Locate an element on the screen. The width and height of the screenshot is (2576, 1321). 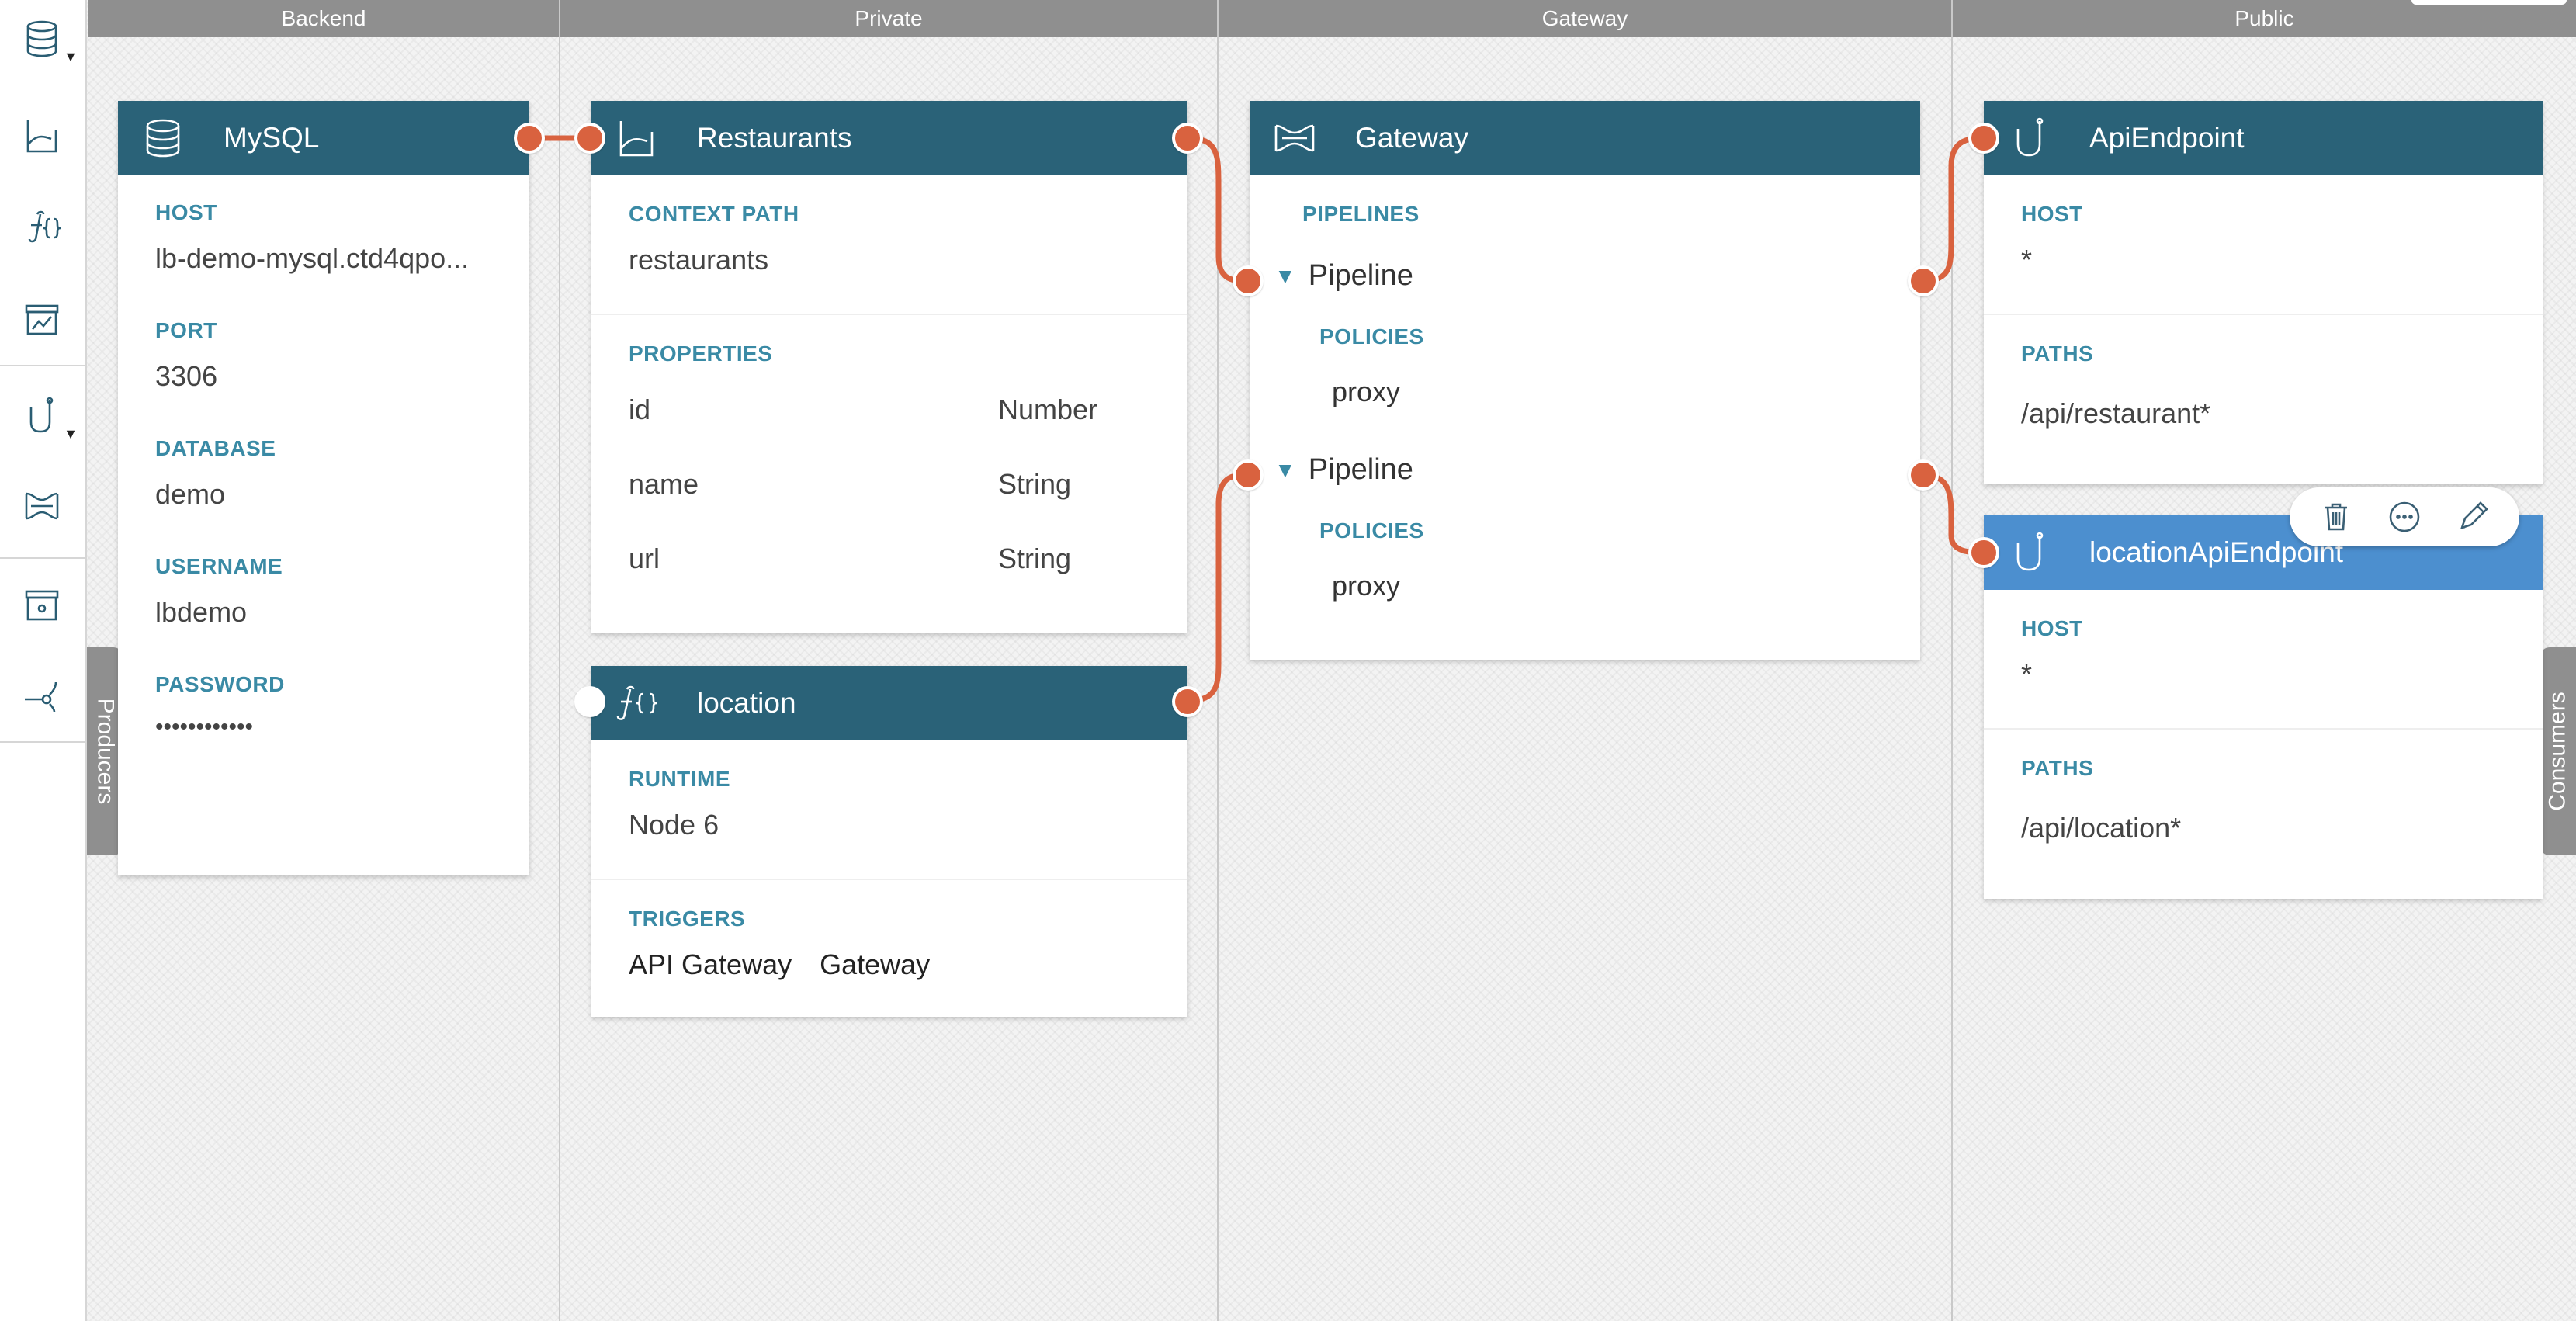
property-type: Number is located at coordinates (1048, 410).